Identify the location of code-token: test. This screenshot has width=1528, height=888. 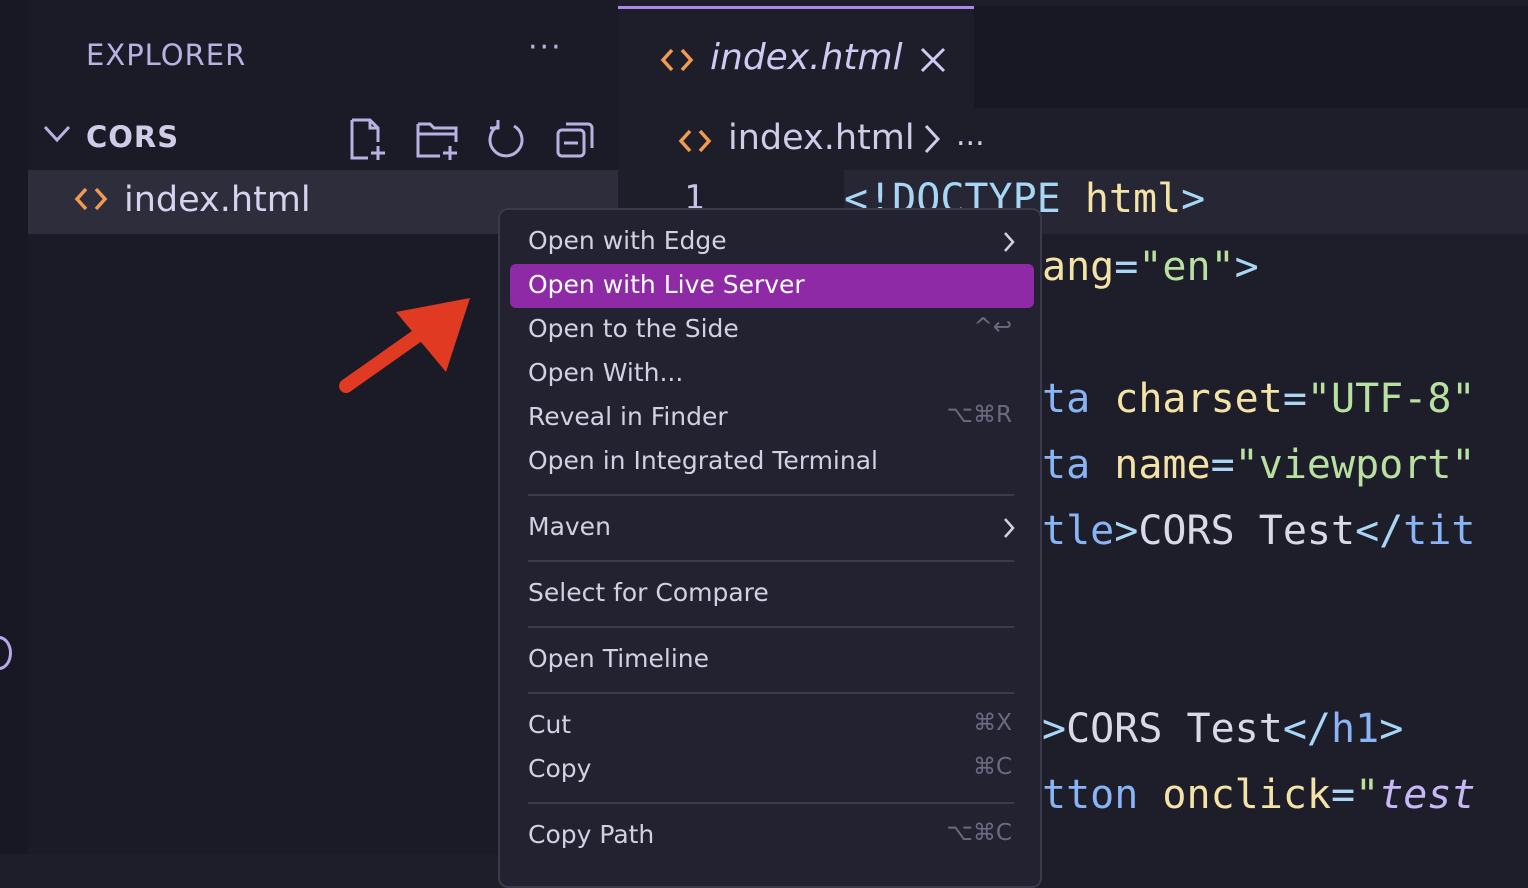
(1427, 795).